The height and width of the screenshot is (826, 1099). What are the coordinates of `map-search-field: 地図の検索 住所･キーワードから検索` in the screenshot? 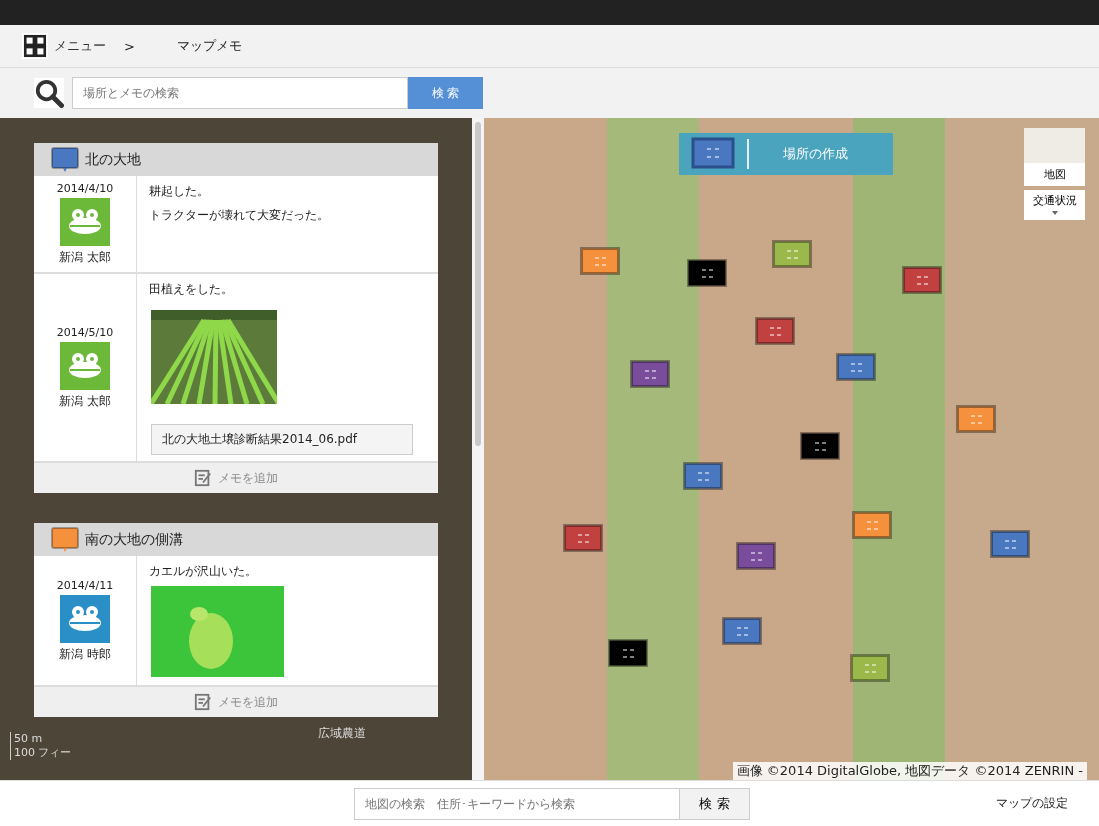 It's located at (517, 803).